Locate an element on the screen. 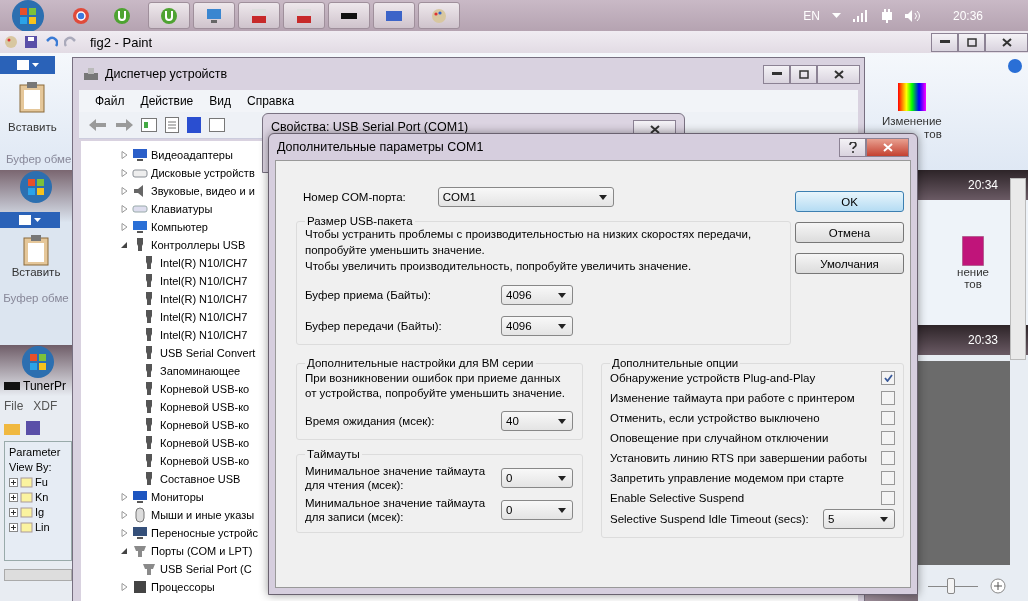  tree-item: Мыши и иные указы is located at coordinates (203, 515).